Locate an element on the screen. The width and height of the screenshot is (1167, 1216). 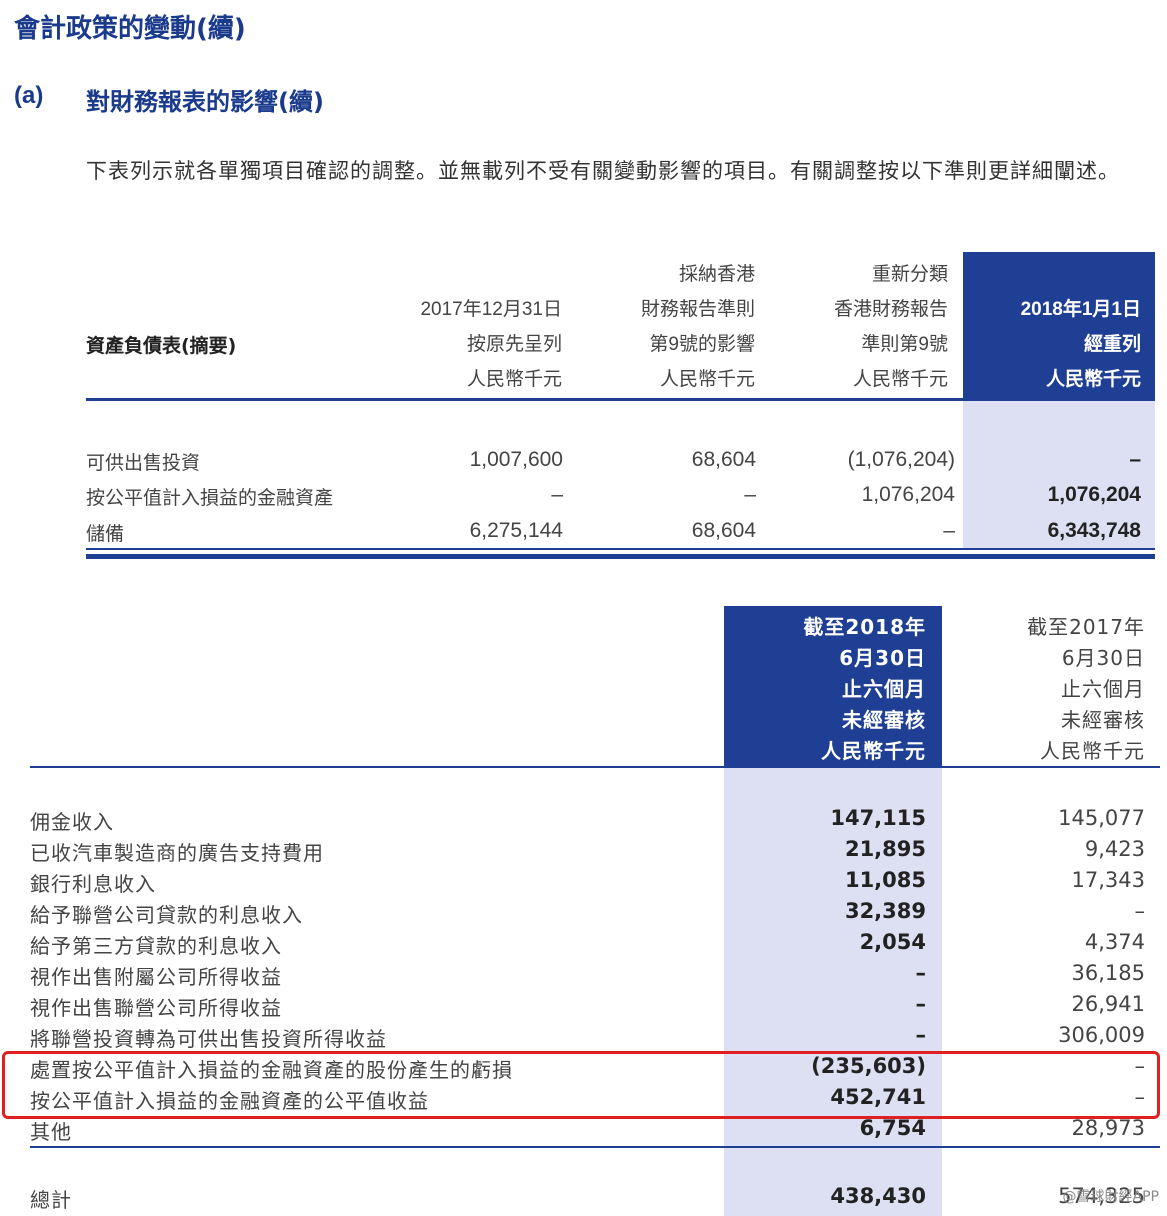
table-cell: 11,085 is located at coordinates (885, 880).